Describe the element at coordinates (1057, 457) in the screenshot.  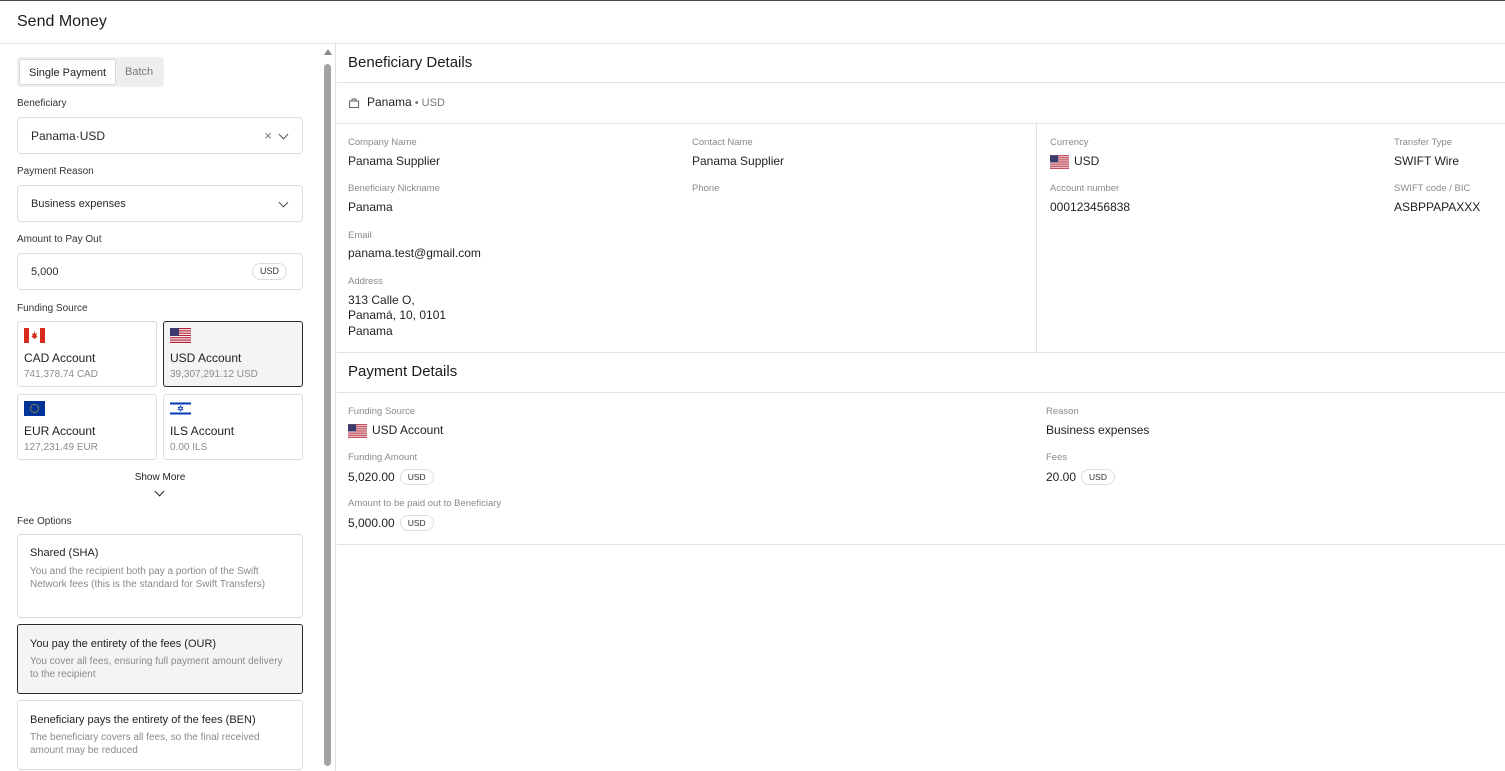
I see `fees-label: Fees` at that location.